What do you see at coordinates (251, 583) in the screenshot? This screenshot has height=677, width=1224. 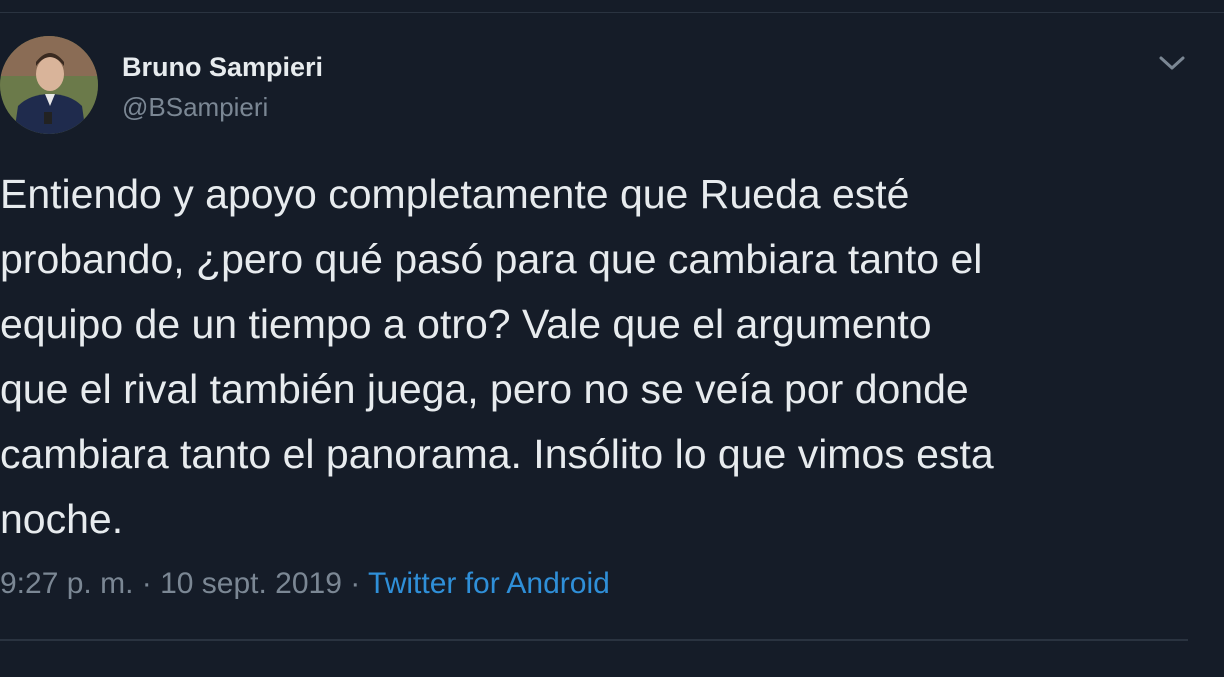 I see `tweet-date: 10 sept. 2019` at bounding box center [251, 583].